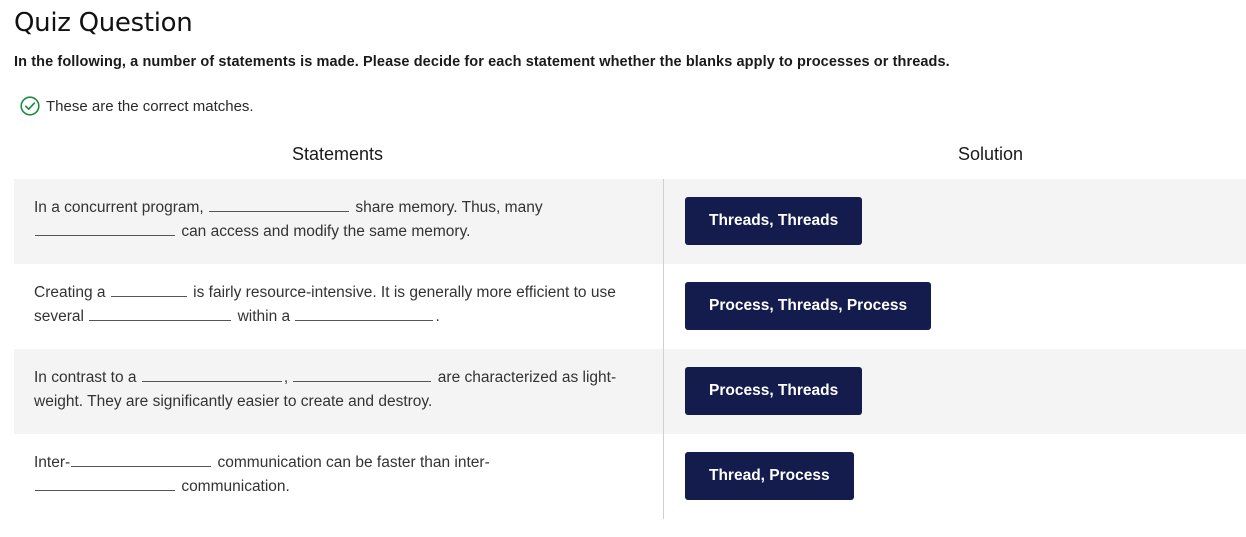 The image size is (1246, 537). Describe the element at coordinates (774, 221) in the screenshot. I see `solution-button: Threads, Threads` at that location.